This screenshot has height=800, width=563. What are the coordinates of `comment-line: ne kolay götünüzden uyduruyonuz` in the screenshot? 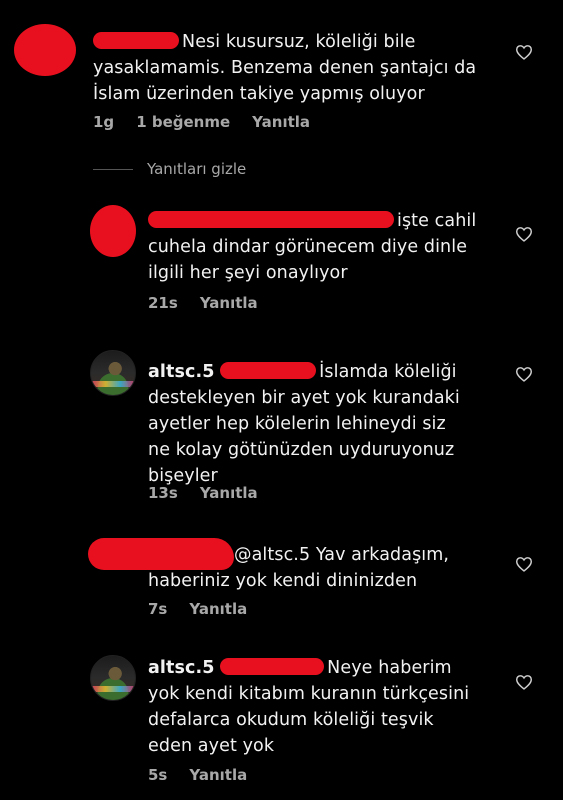 It's located at (301, 450).